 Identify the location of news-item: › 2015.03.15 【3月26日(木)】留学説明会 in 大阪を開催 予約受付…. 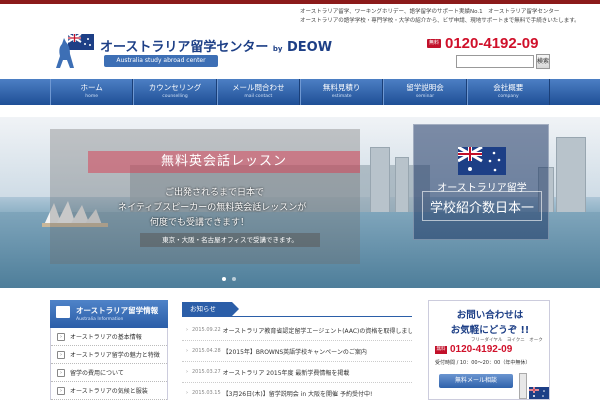
(297, 391).